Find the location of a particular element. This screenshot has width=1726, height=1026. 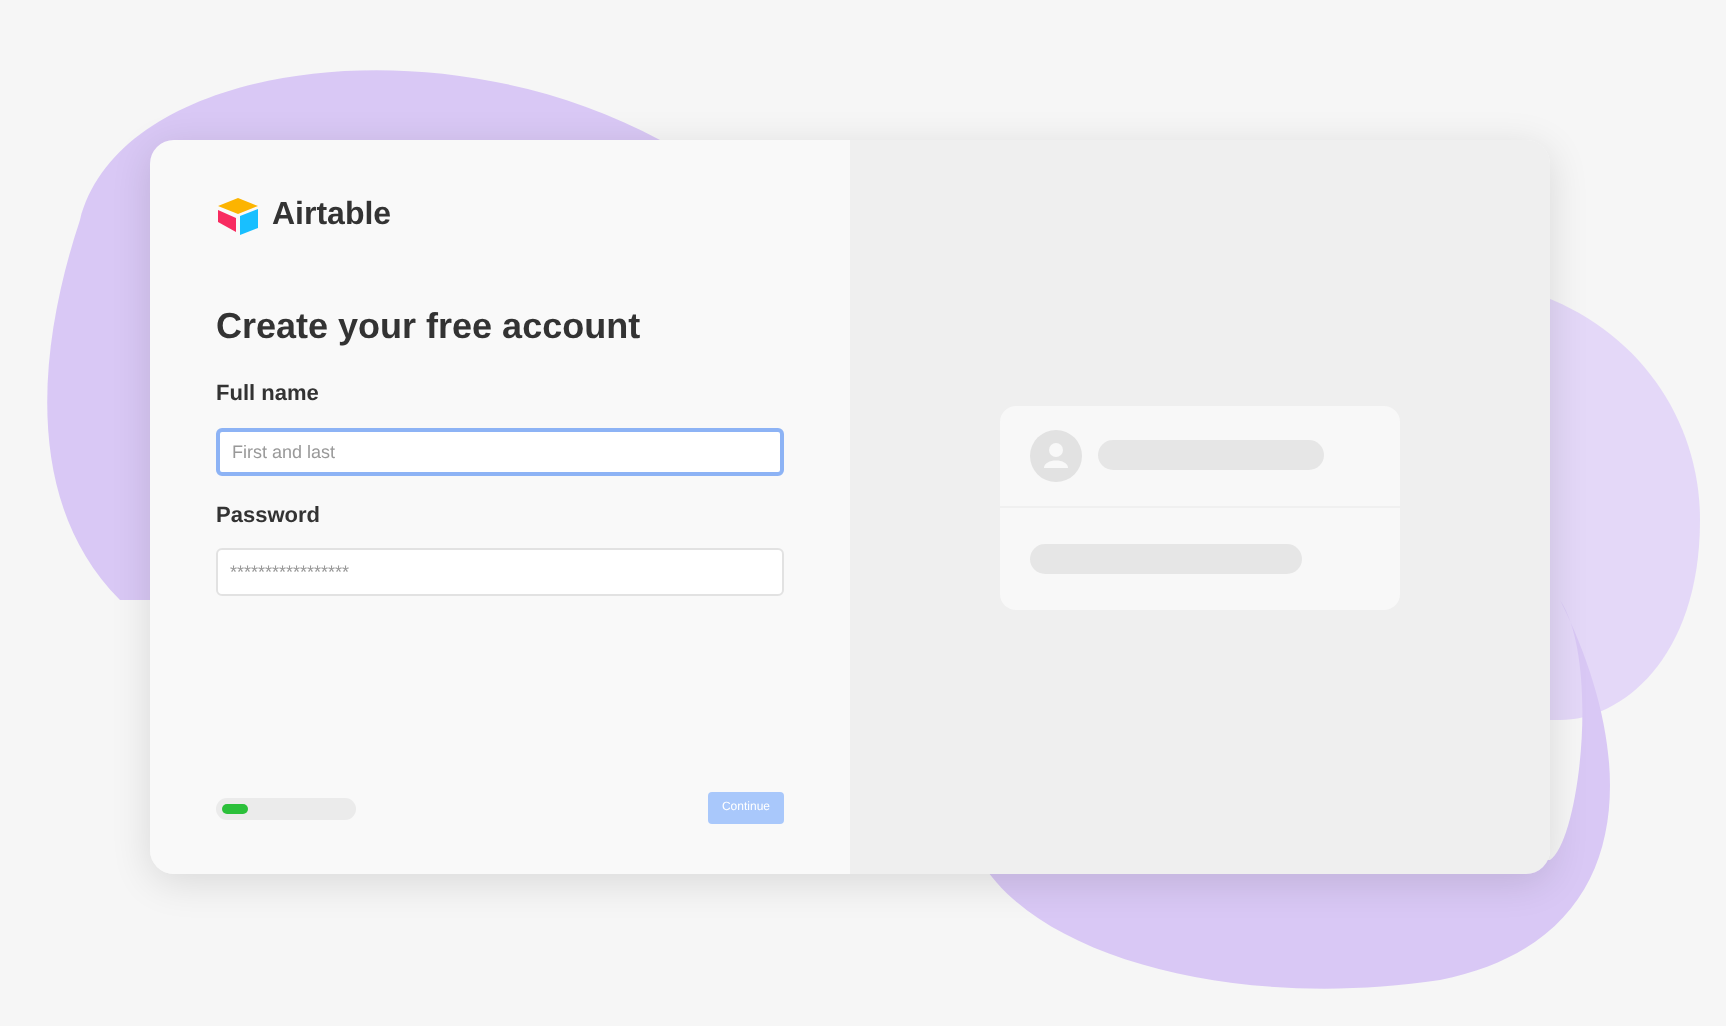

page-heading: Create your free account is located at coordinates (429, 327).